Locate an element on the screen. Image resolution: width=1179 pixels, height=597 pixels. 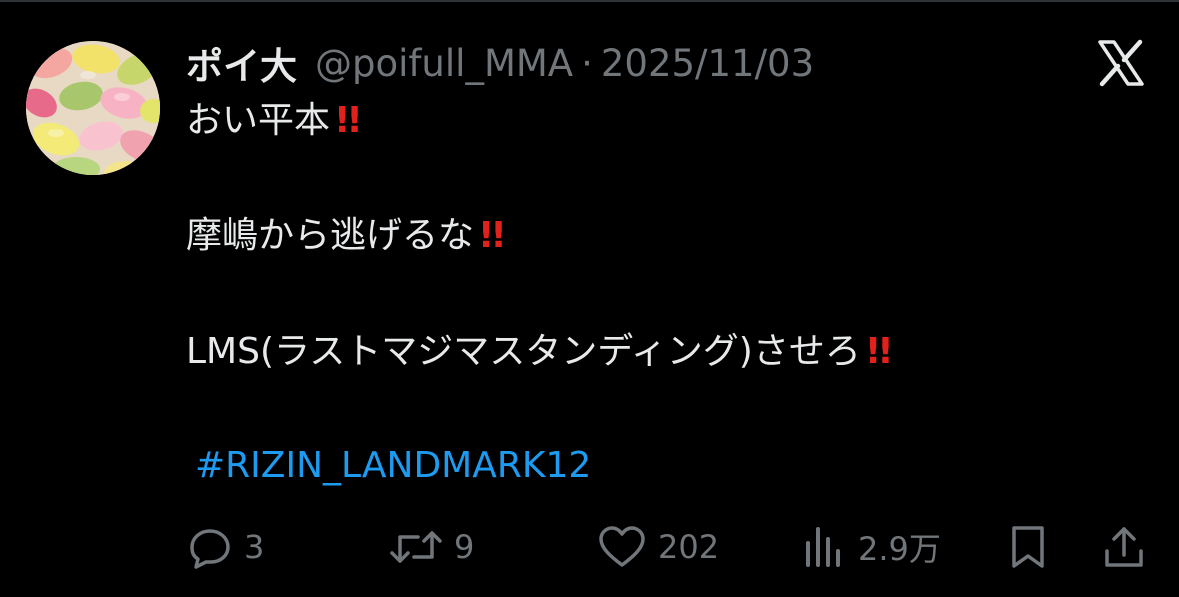
heart-icon is located at coordinates (622, 546).